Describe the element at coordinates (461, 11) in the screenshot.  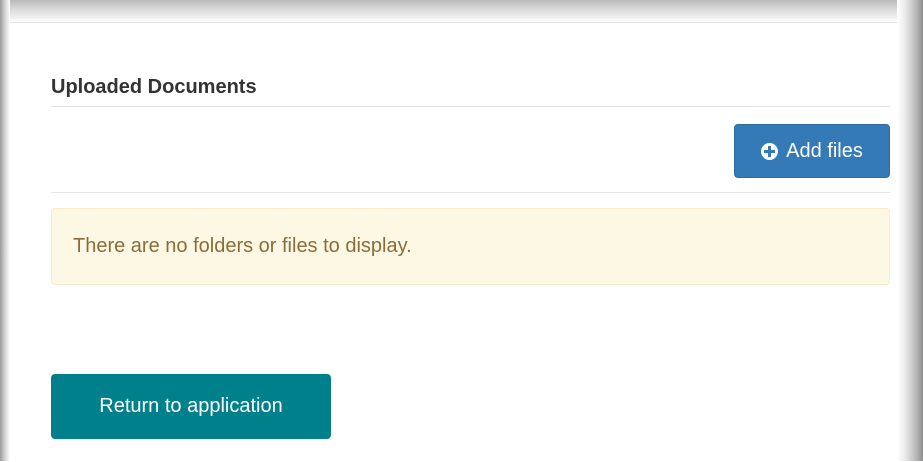
I see `top-shadow` at that location.